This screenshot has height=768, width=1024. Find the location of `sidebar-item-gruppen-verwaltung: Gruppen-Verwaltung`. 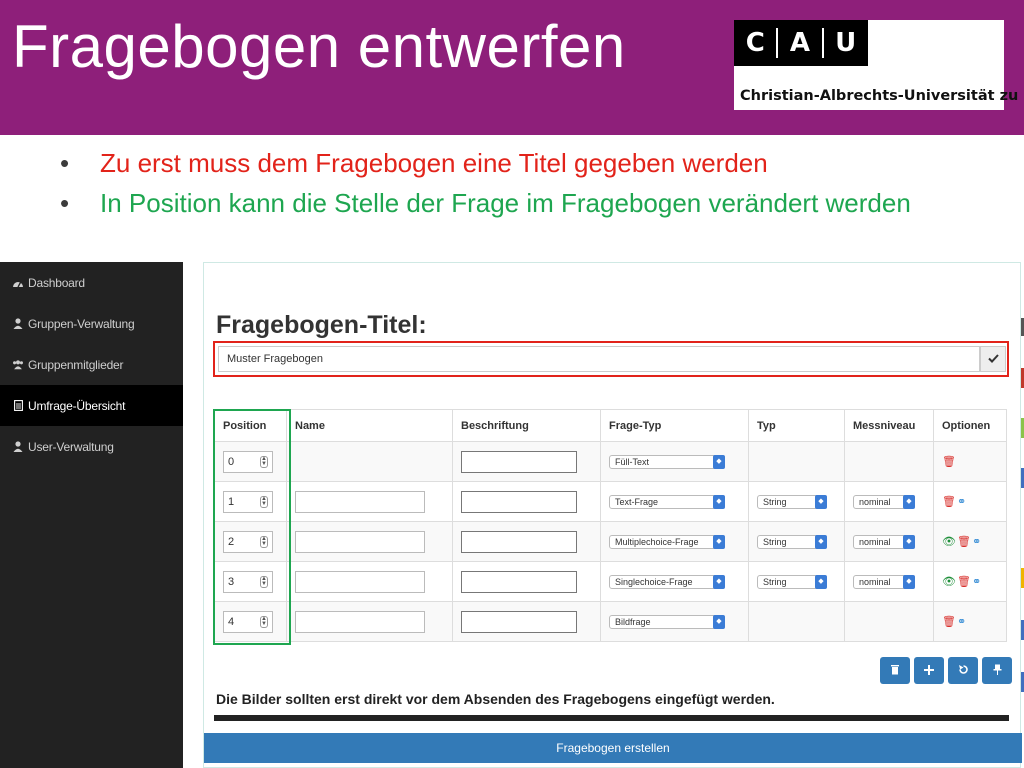

sidebar-item-gruppen-verwaltung: Gruppen-Verwaltung is located at coordinates (91, 323).